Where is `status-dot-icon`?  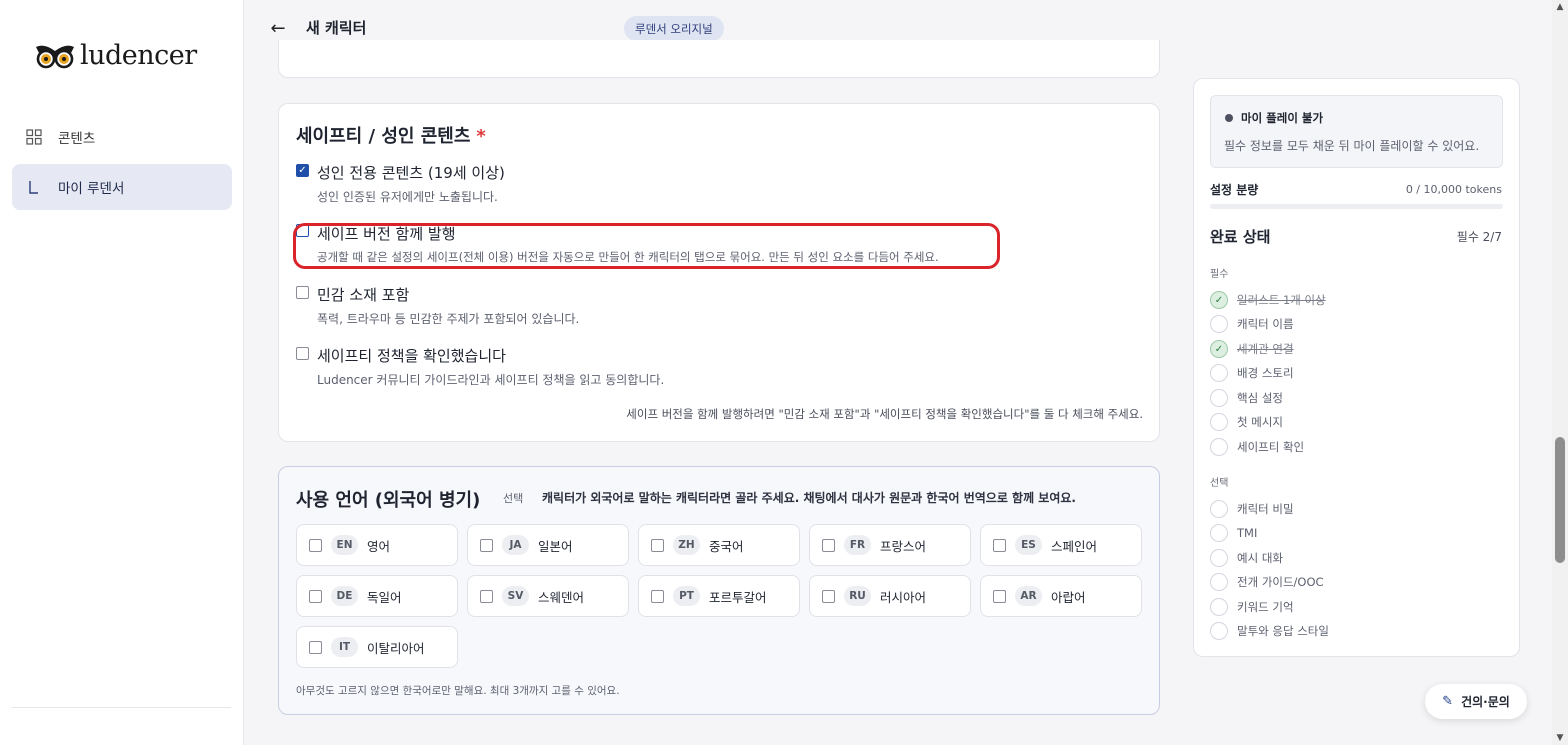 status-dot-icon is located at coordinates (1229, 118).